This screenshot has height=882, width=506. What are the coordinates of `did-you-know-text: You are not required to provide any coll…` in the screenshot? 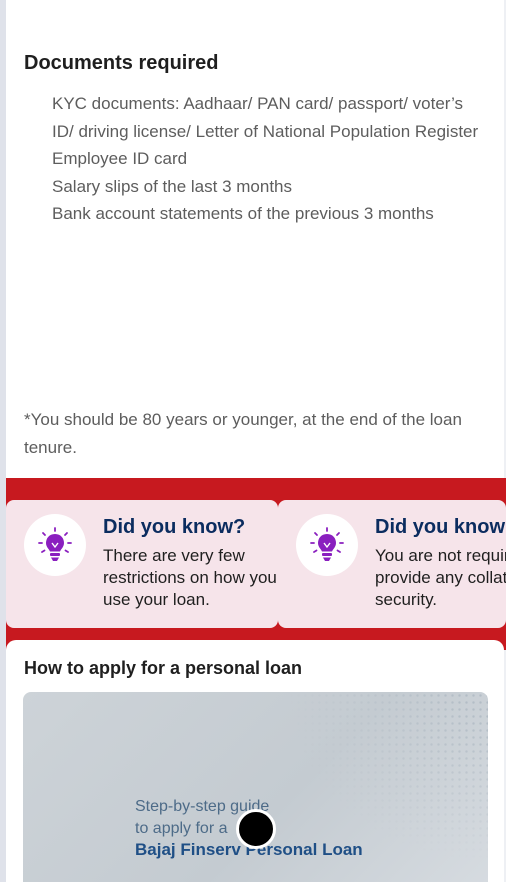 It's located at (440, 577).